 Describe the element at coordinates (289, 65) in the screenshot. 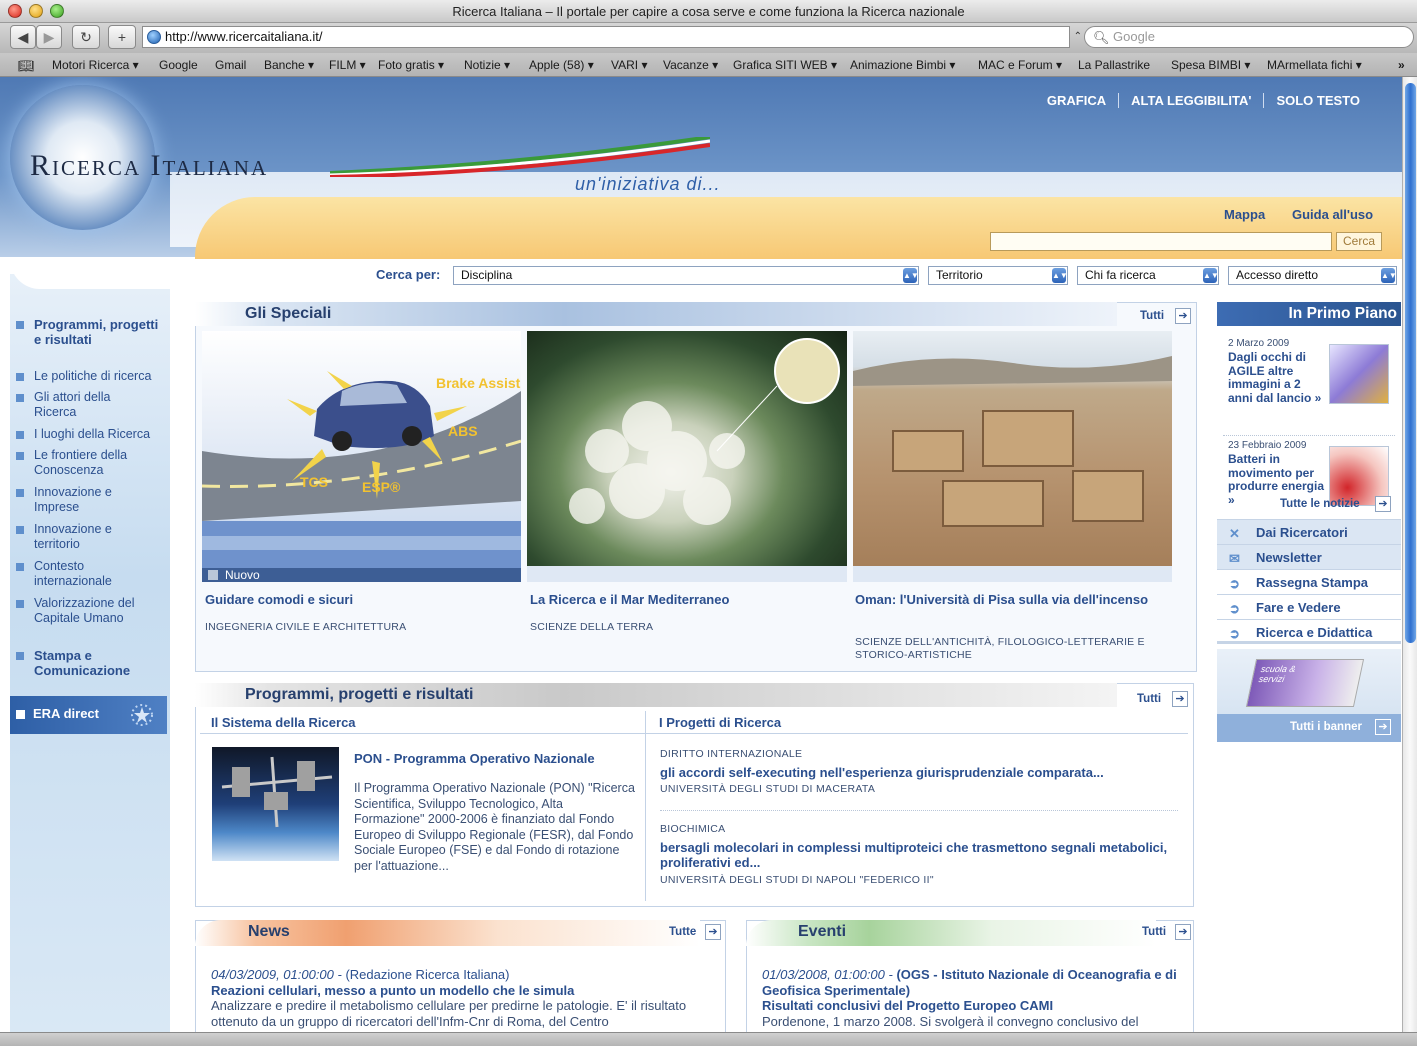

I see `bookmark-item: Banche ▾` at that location.